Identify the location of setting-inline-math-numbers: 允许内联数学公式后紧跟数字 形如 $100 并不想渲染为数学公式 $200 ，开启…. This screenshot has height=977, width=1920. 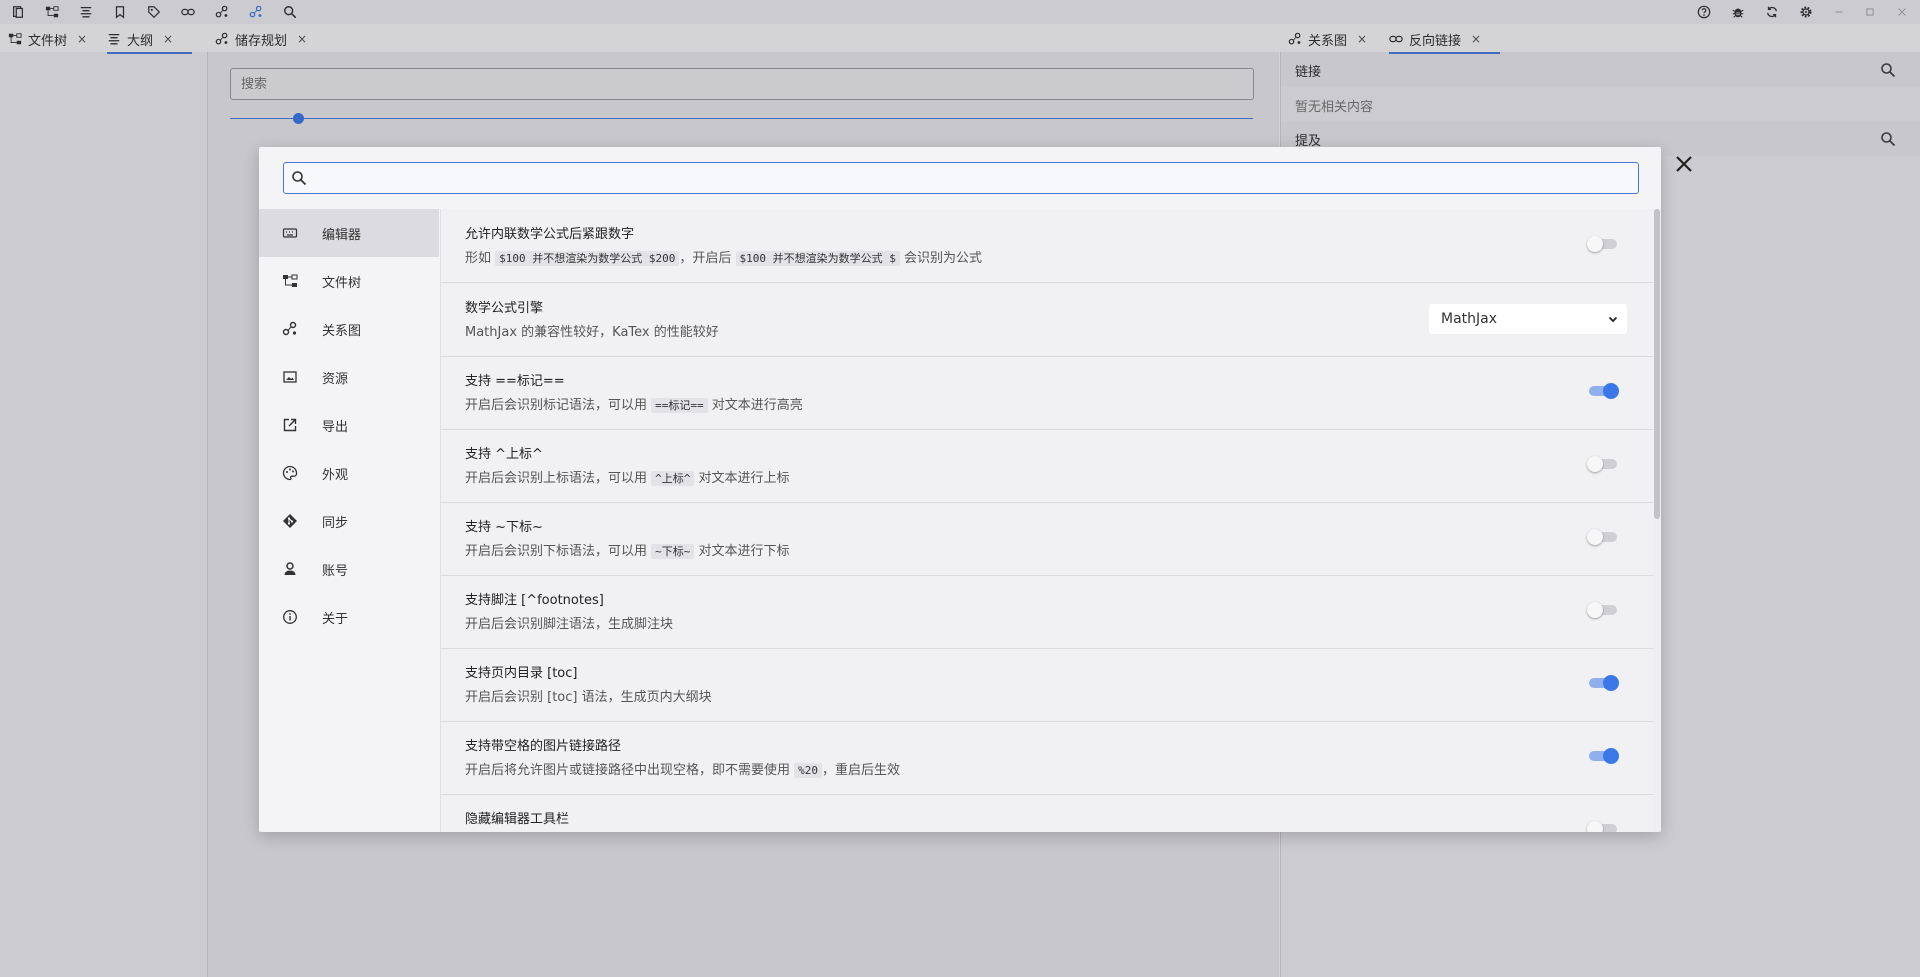
(1047, 246).